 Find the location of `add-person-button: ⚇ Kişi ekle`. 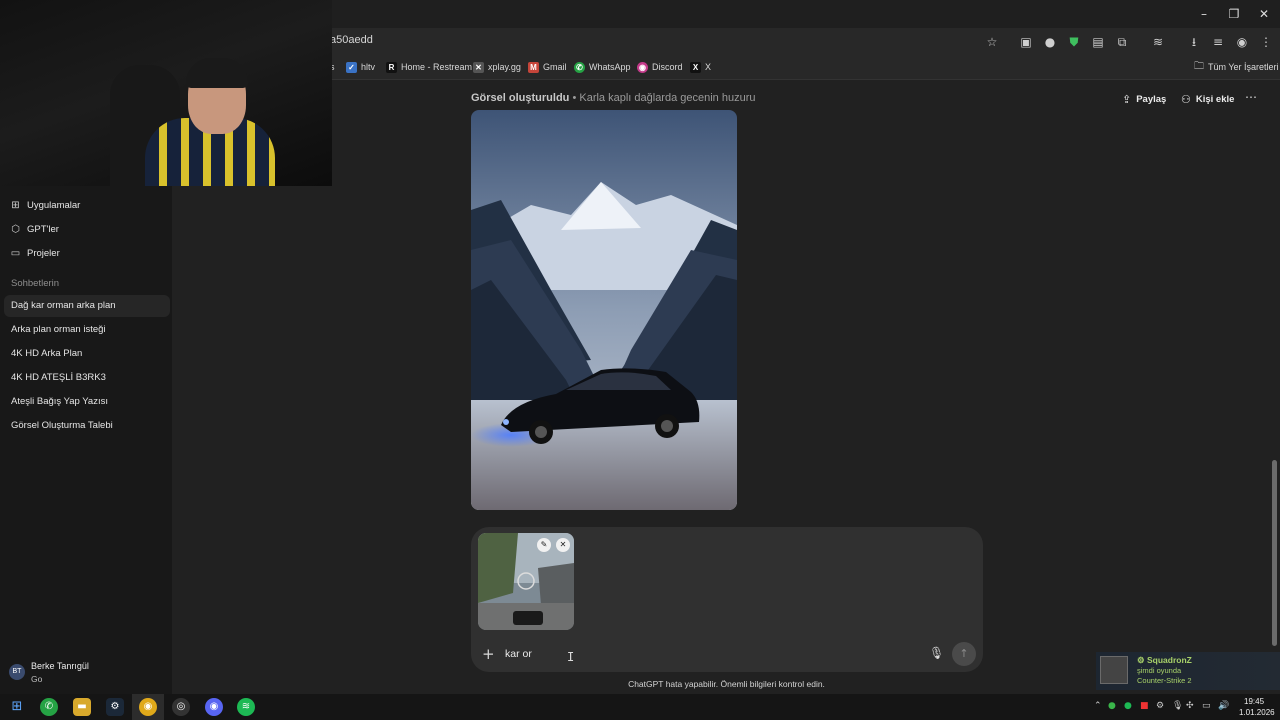

add-person-button: ⚇ Kişi ekle is located at coordinates (1207, 99).